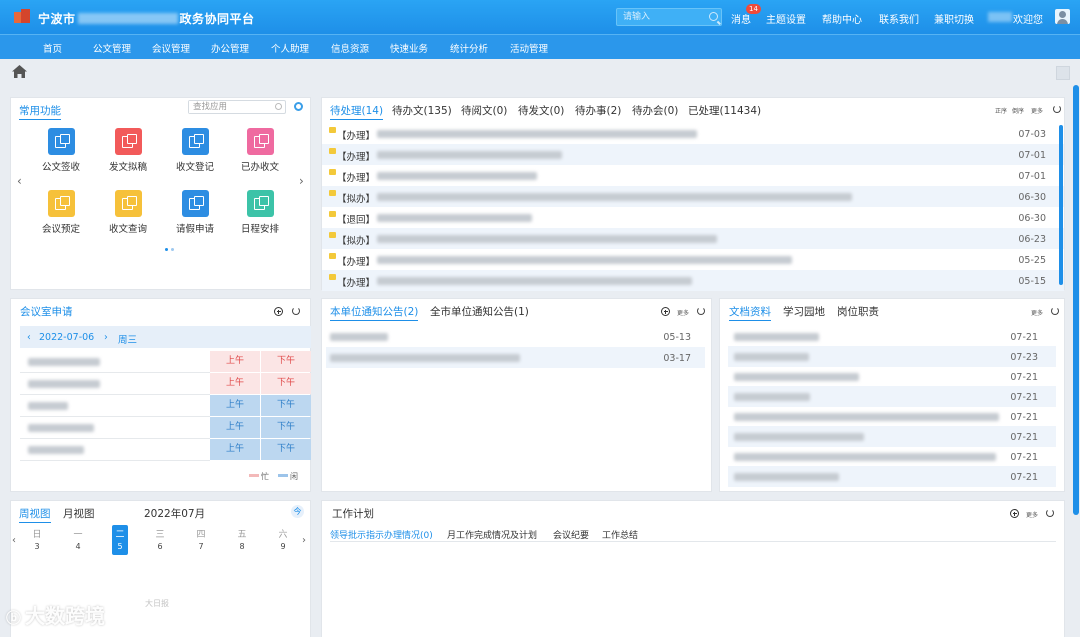  Describe the element at coordinates (858, 311) in the screenshot. I see `tab-job-duties: 岗位职责` at that location.